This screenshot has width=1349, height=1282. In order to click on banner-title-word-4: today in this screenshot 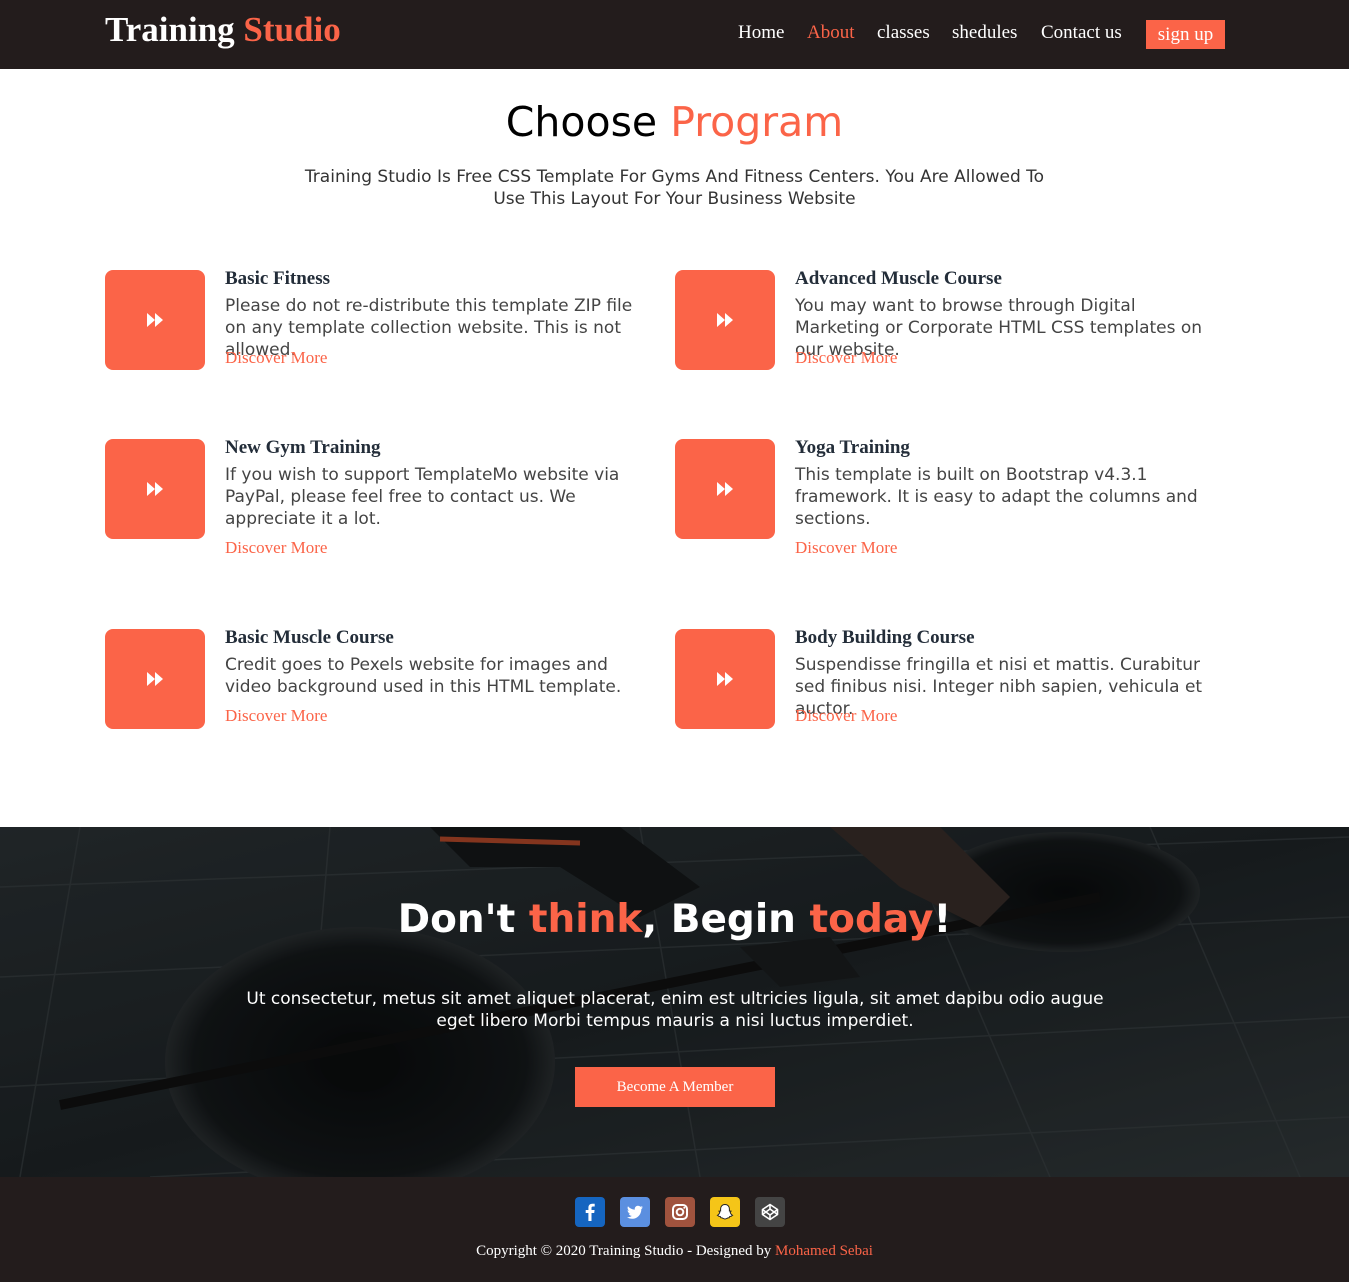, I will do `click(871, 919)`.